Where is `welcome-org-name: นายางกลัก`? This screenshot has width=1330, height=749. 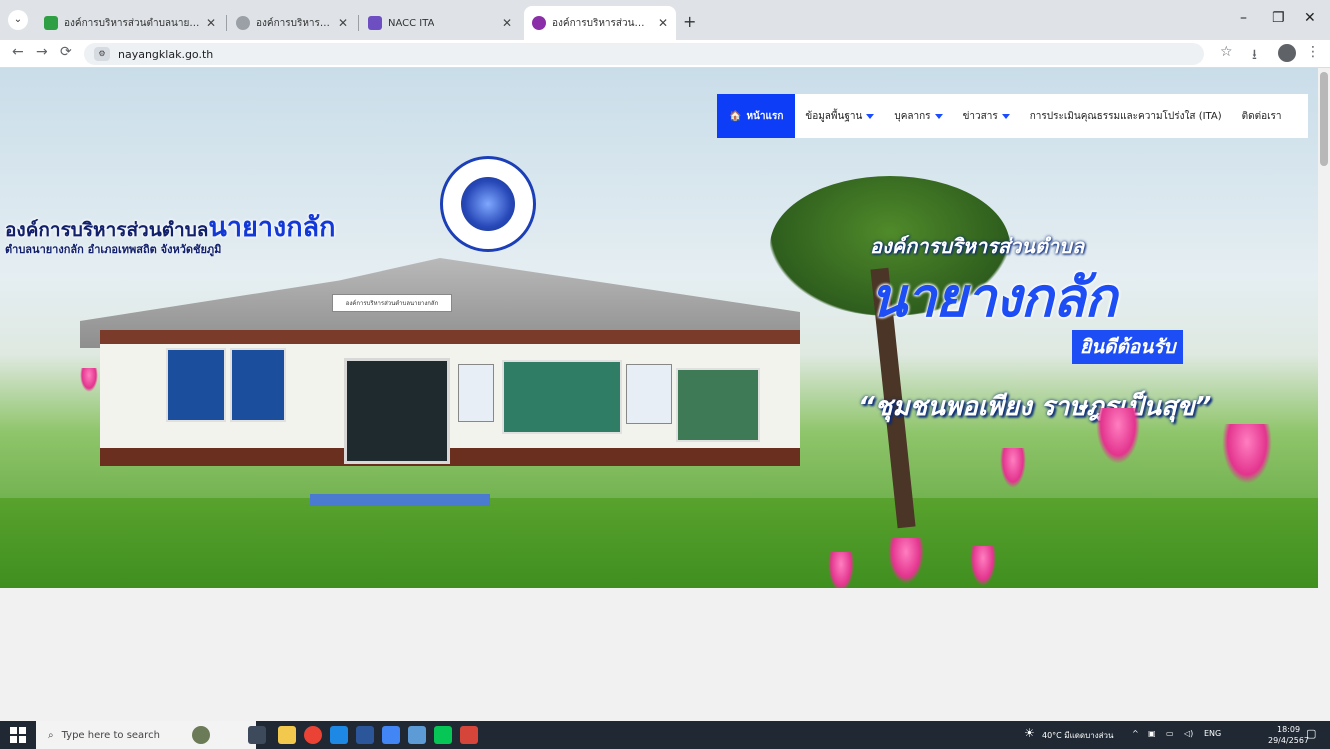 welcome-org-name: นายางกลัก is located at coordinates (993, 297).